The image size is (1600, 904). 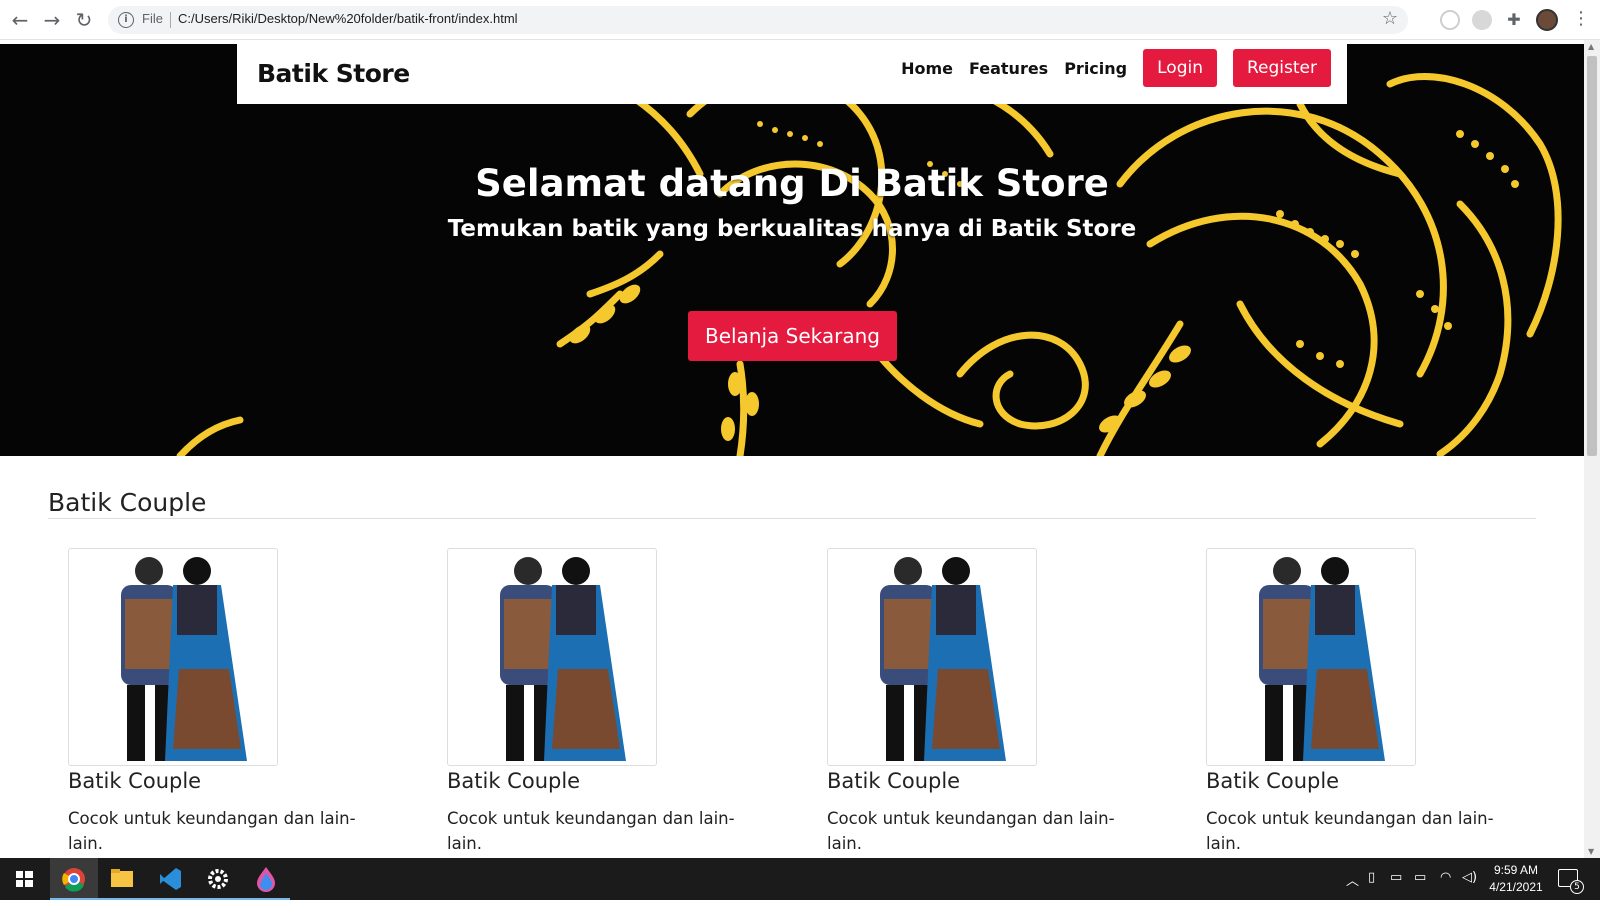 I want to click on url-separator, so click(x=170, y=20).